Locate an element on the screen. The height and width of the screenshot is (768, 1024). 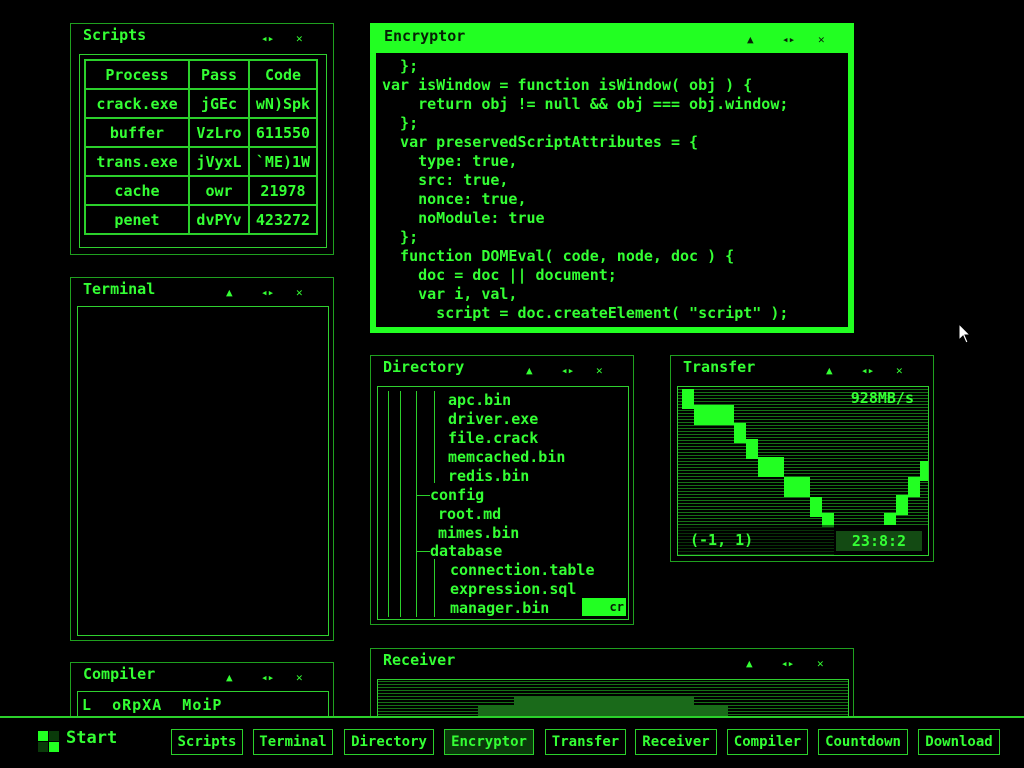
window-title: Directory is located at coordinates (424, 367).